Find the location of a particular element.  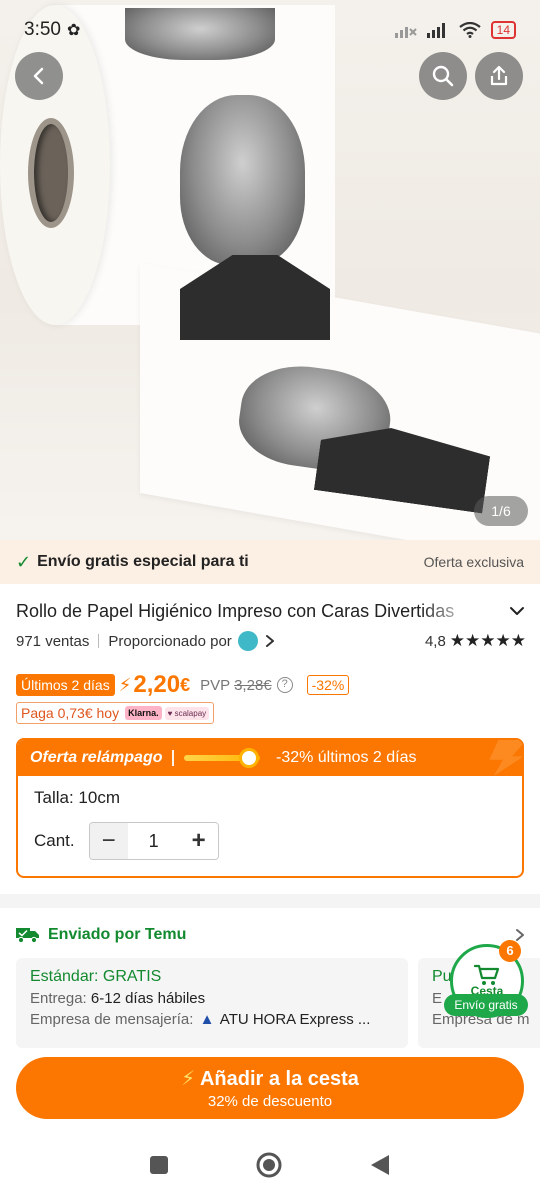

status-time: 3:50 is located at coordinates (42, 29).